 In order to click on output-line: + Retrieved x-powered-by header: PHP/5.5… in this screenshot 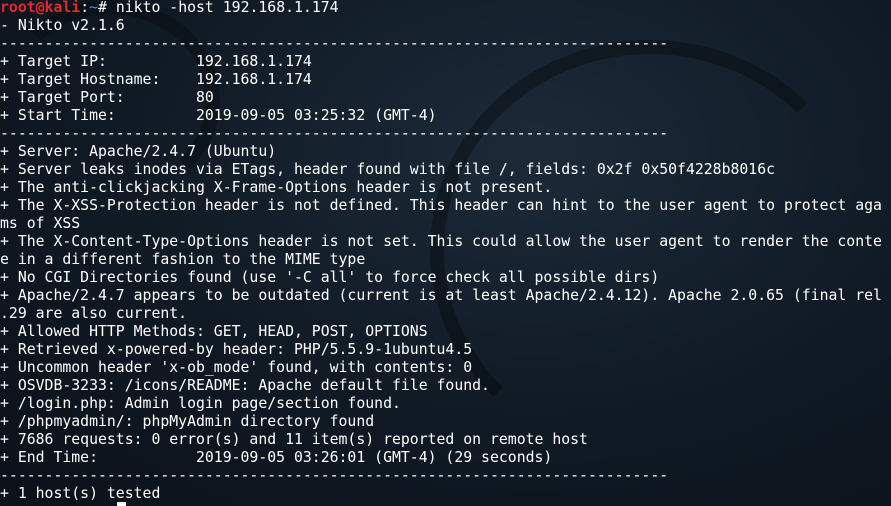, I will do `click(236, 349)`.